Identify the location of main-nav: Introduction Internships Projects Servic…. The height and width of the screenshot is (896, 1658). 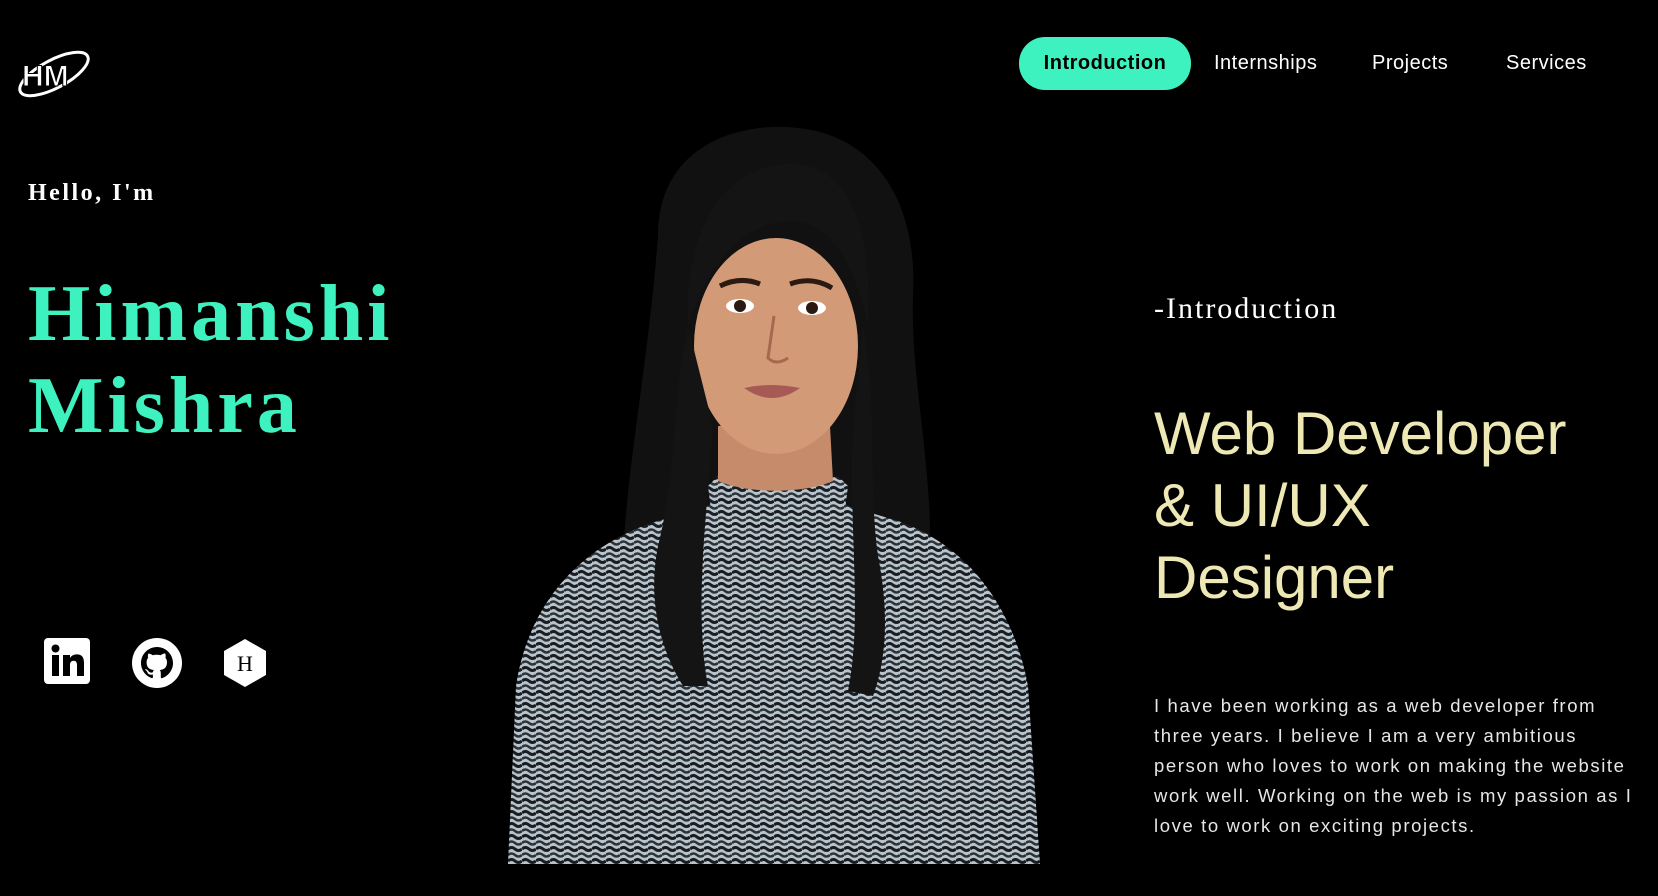
(1318, 63).